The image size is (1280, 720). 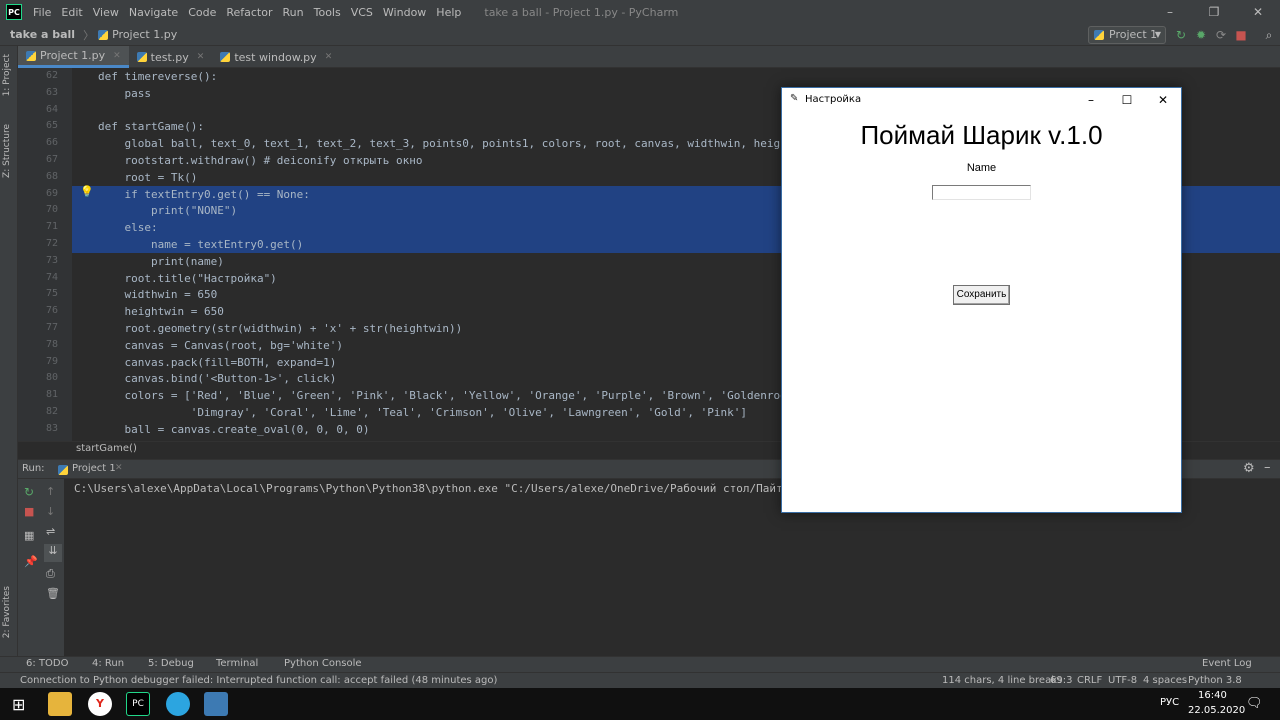 What do you see at coordinates (153, 12) in the screenshot?
I see `menu-navigate: Navigate` at bounding box center [153, 12].